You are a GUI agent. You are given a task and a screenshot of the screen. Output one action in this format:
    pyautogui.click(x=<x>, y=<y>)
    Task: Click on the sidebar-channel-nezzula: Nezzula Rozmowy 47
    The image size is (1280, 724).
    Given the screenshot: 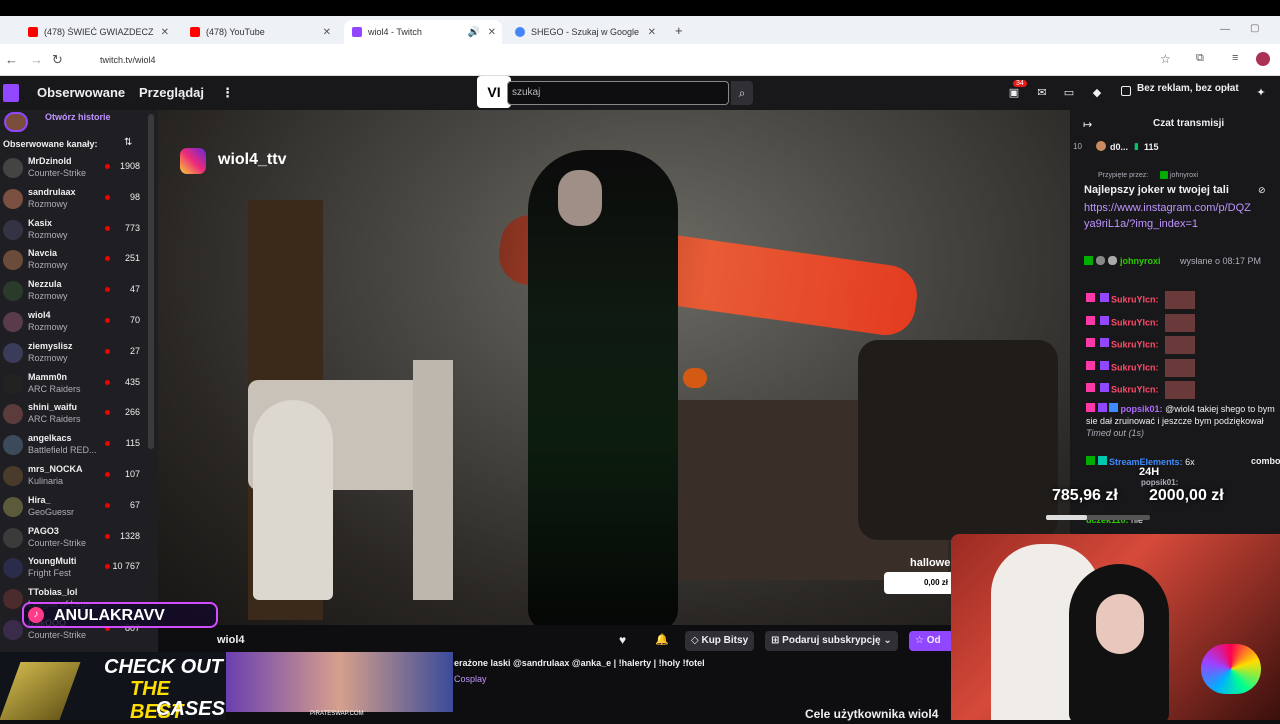 What is the action you would take?
    pyautogui.click(x=75, y=292)
    